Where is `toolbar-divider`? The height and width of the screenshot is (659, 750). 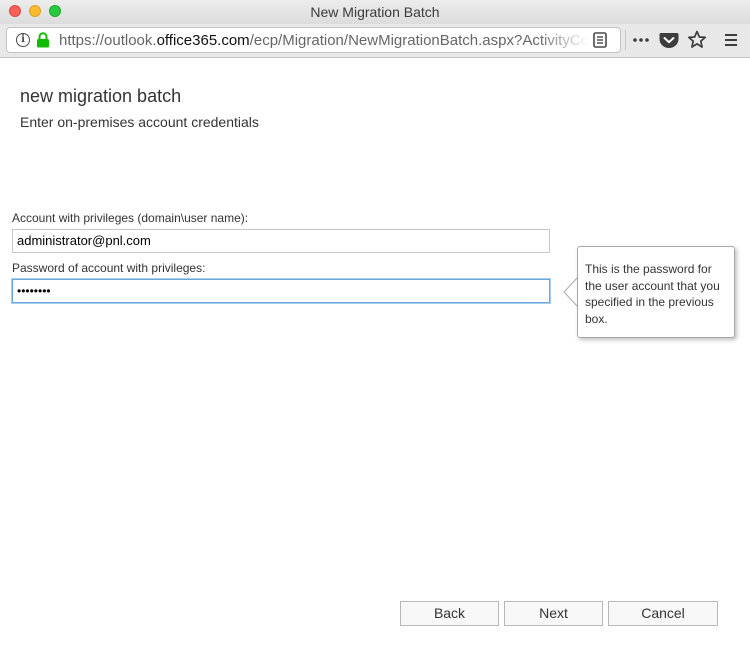
toolbar-divider is located at coordinates (625, 40).